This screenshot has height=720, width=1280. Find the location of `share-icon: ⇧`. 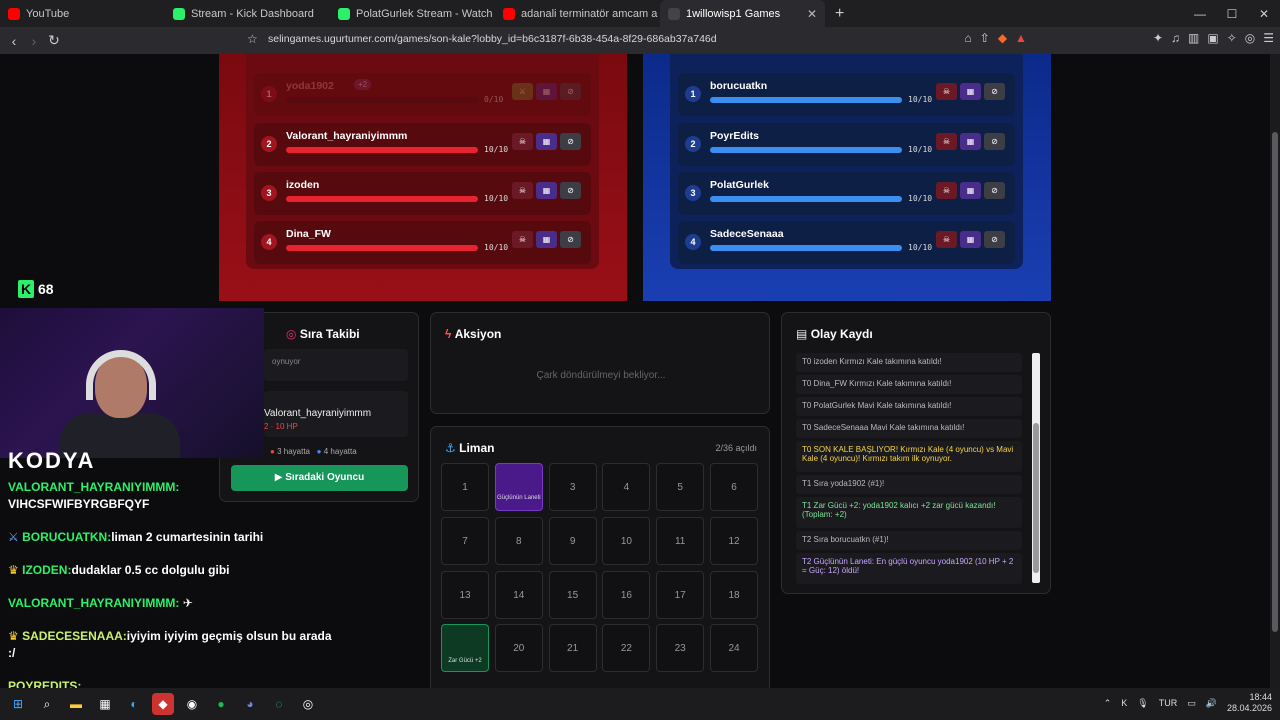

share-icon: ⇧ is located at coordinates (985, 38).